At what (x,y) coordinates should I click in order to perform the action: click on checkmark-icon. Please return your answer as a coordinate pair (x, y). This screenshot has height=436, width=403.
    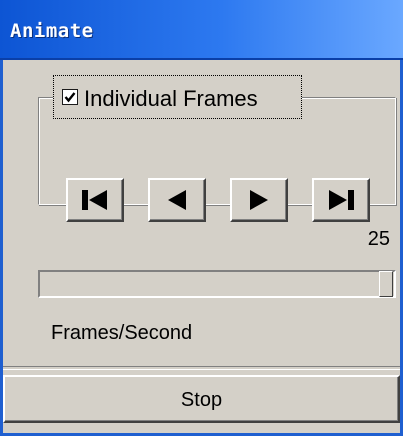
    Looking at the image, I should click on (70, 97).